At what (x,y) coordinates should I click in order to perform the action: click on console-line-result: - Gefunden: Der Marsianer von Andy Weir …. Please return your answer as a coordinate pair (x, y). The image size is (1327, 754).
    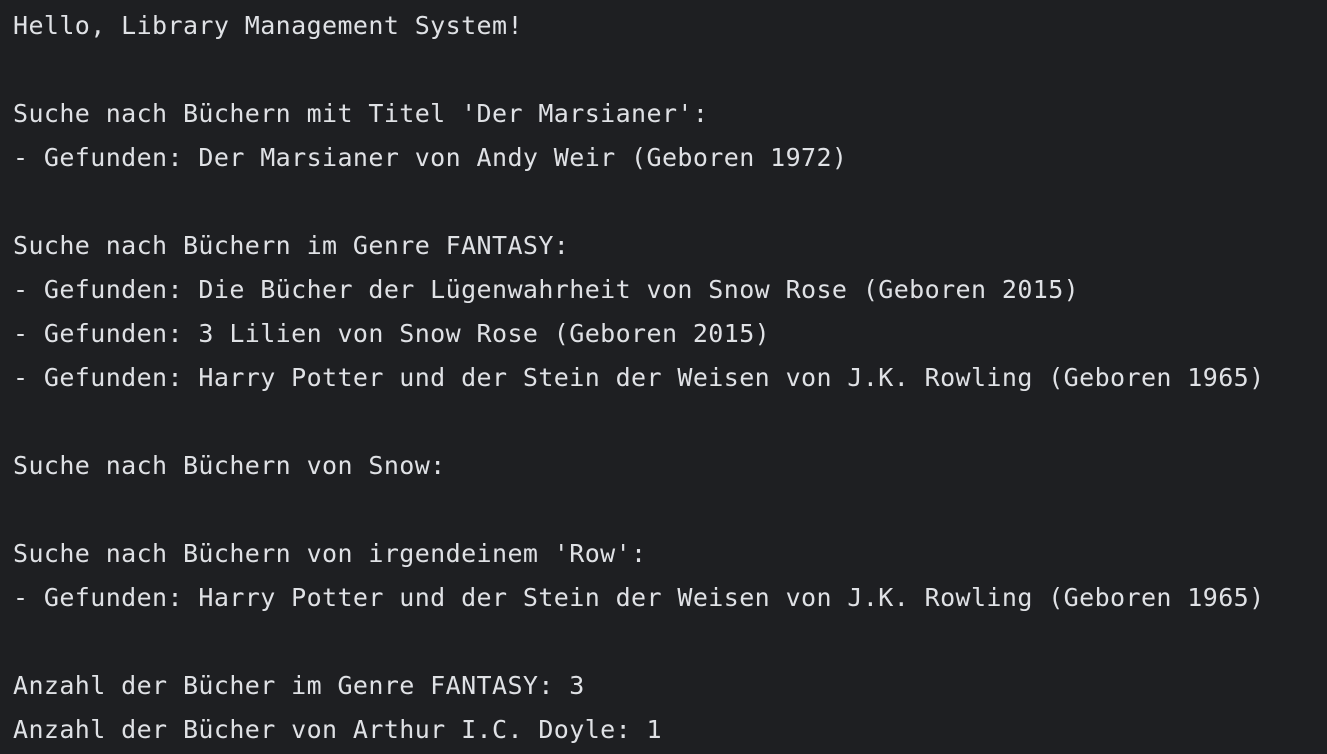
    Looking at the image, I should click on (430, 157).